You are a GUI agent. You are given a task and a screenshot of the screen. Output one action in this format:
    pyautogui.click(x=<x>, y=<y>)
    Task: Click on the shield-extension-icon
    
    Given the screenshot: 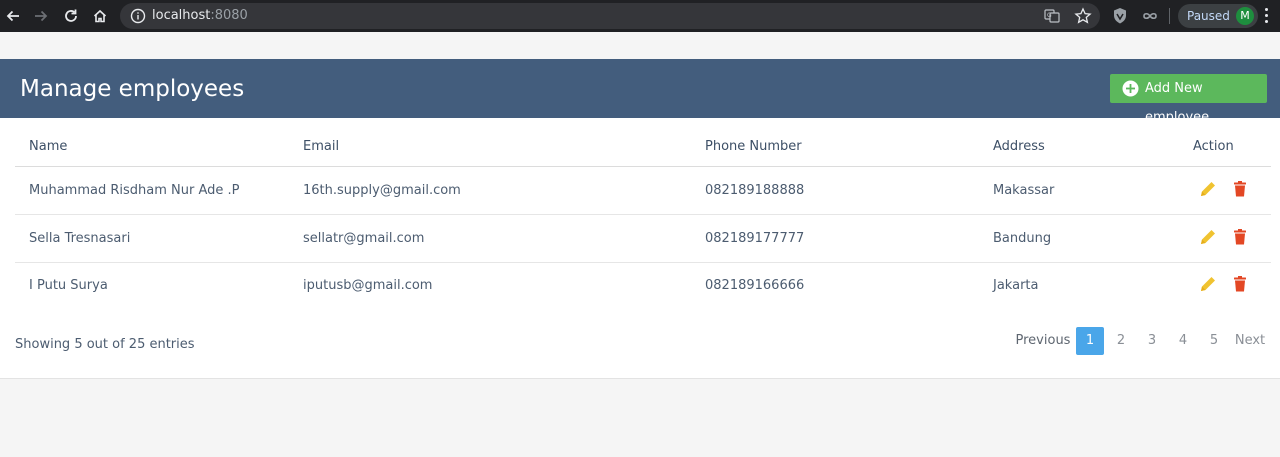 What is the action you would take?
    pyautogui.click(x=1120, y=16)
    